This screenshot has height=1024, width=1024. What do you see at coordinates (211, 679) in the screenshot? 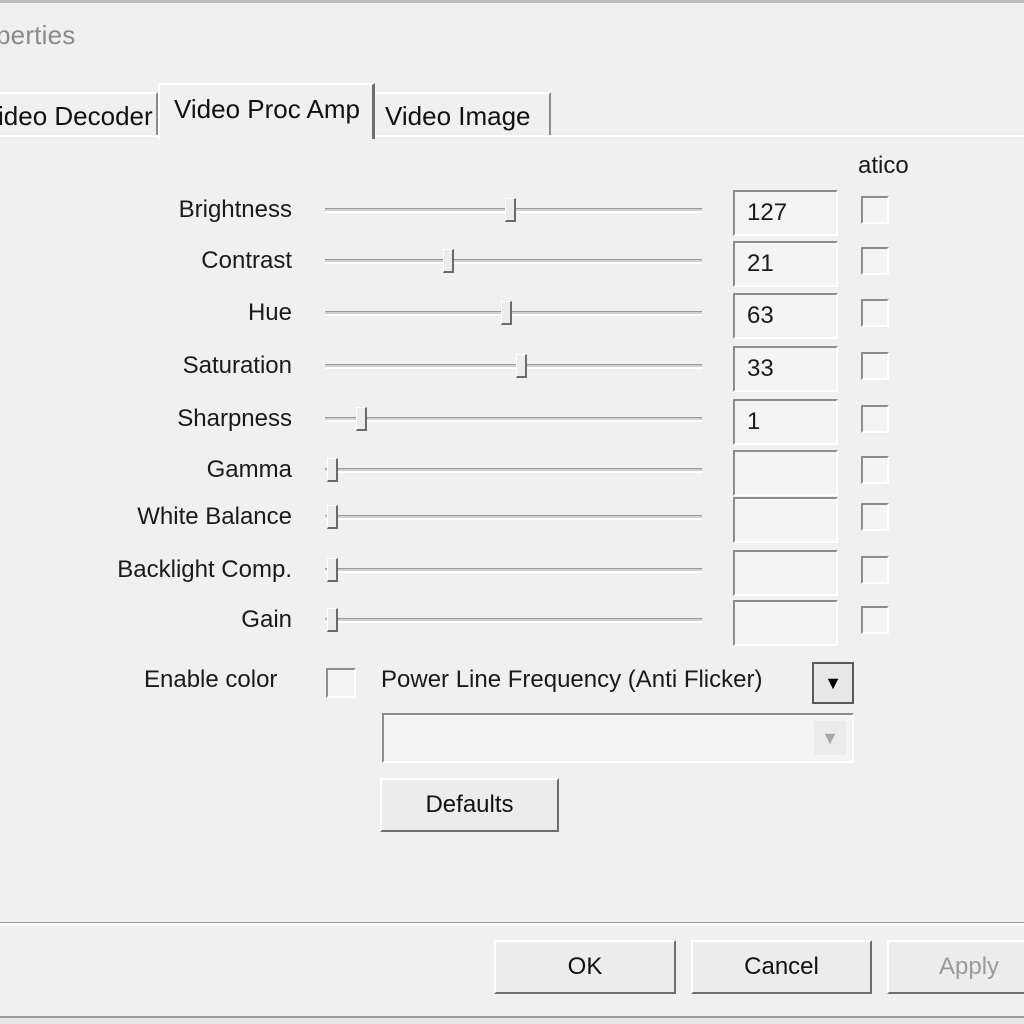
I see `enable-color-label: Enable color` at bounding box center [211, 679].